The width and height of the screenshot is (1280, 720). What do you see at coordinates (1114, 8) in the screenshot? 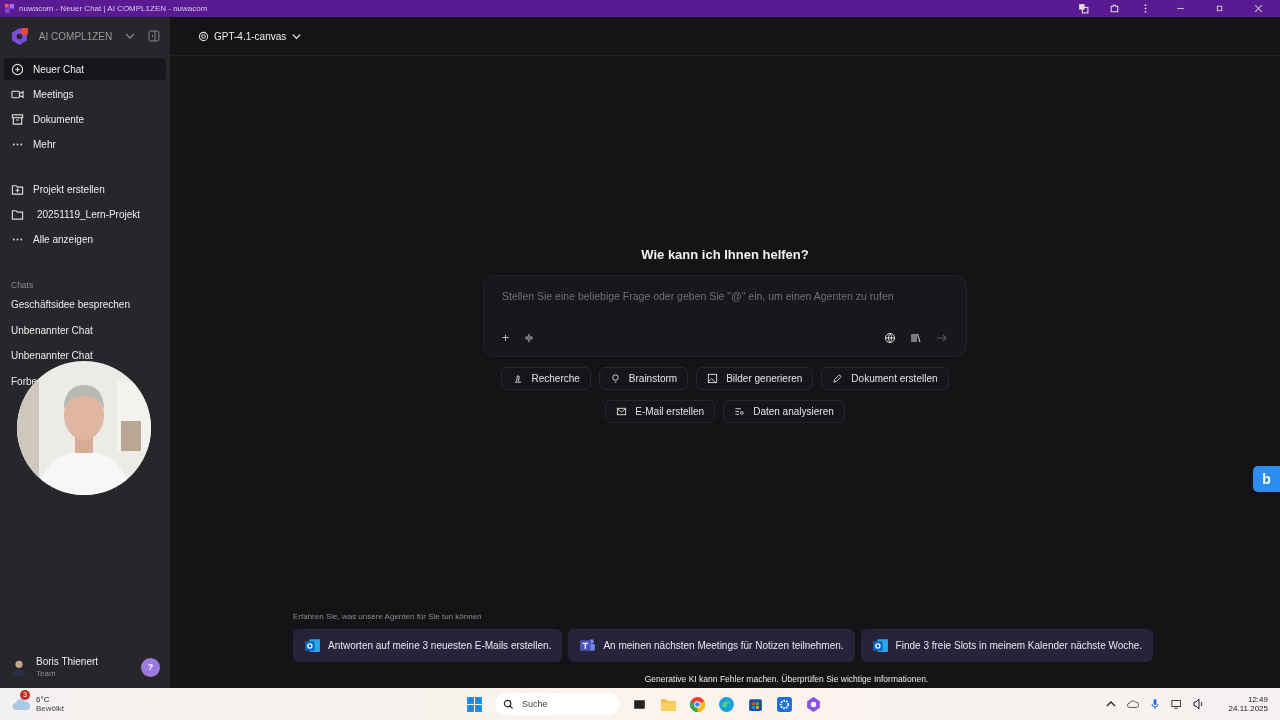
I see `extension-icon` at bounding box center [1114, 8].